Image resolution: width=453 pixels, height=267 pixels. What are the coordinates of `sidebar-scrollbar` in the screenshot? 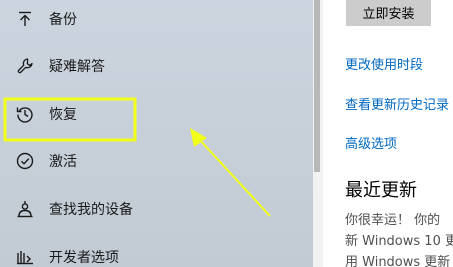 It's located at (317, 86).